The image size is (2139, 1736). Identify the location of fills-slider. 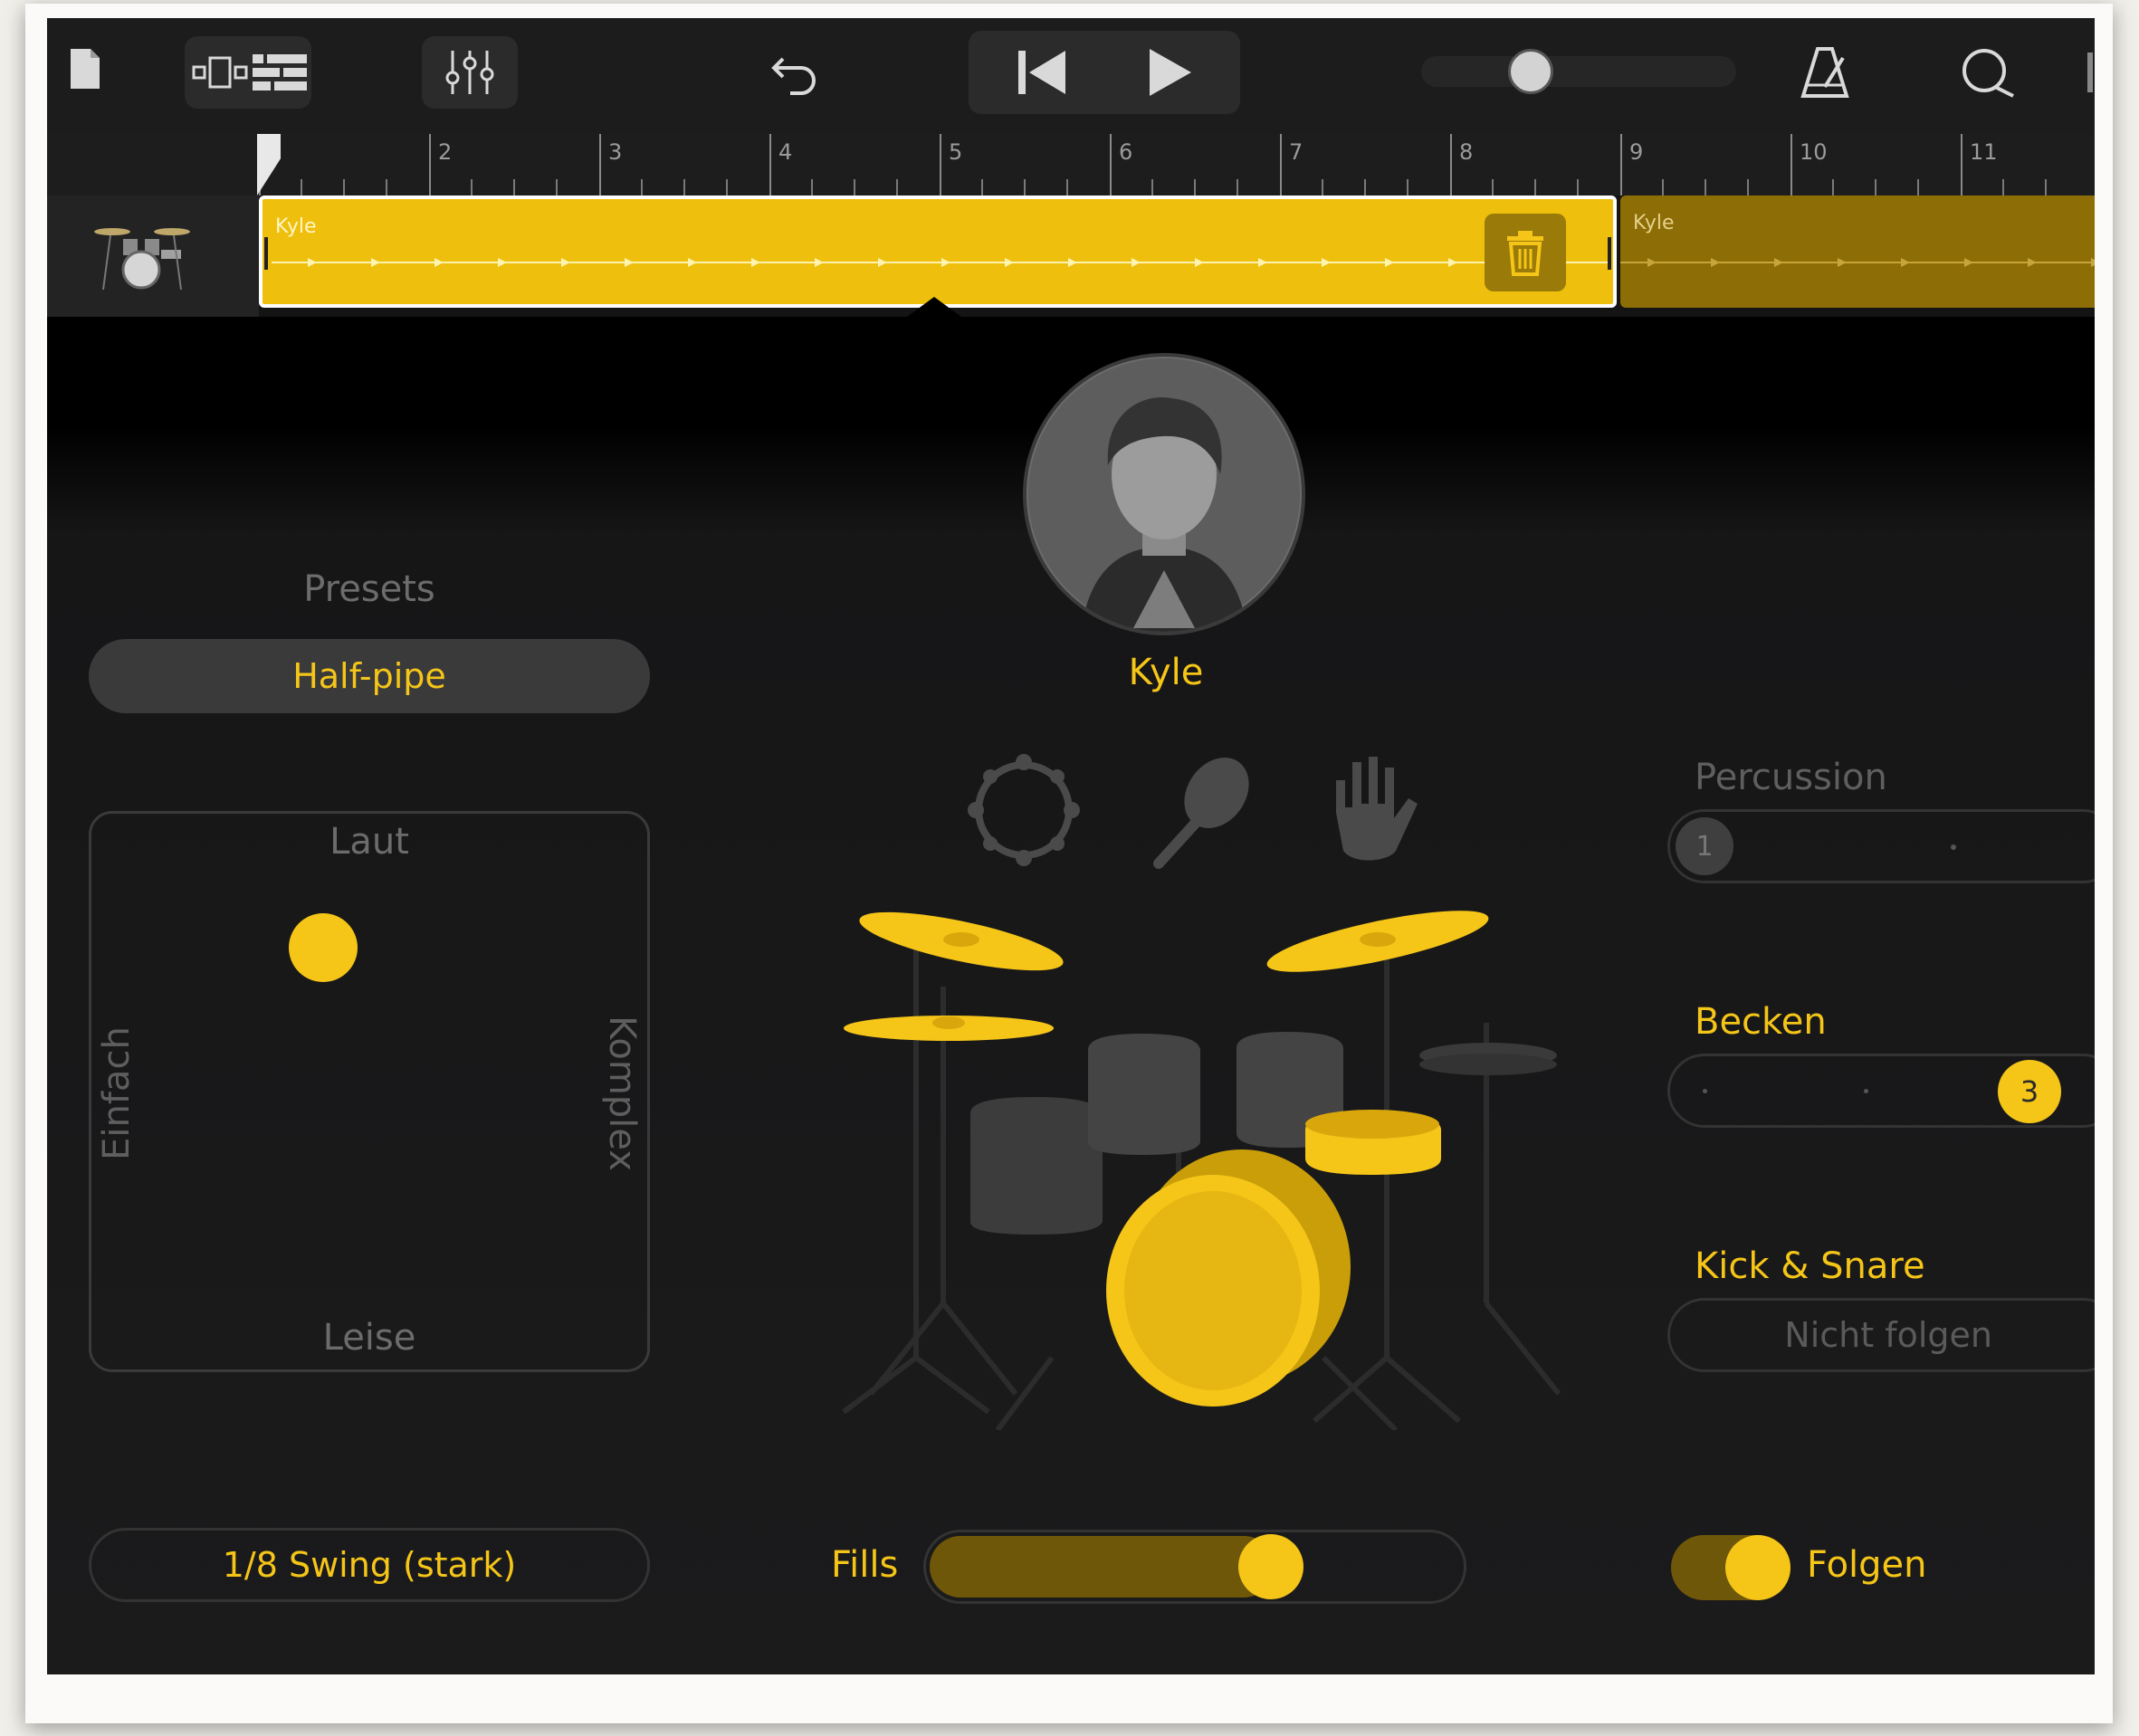
(1195, 1567).